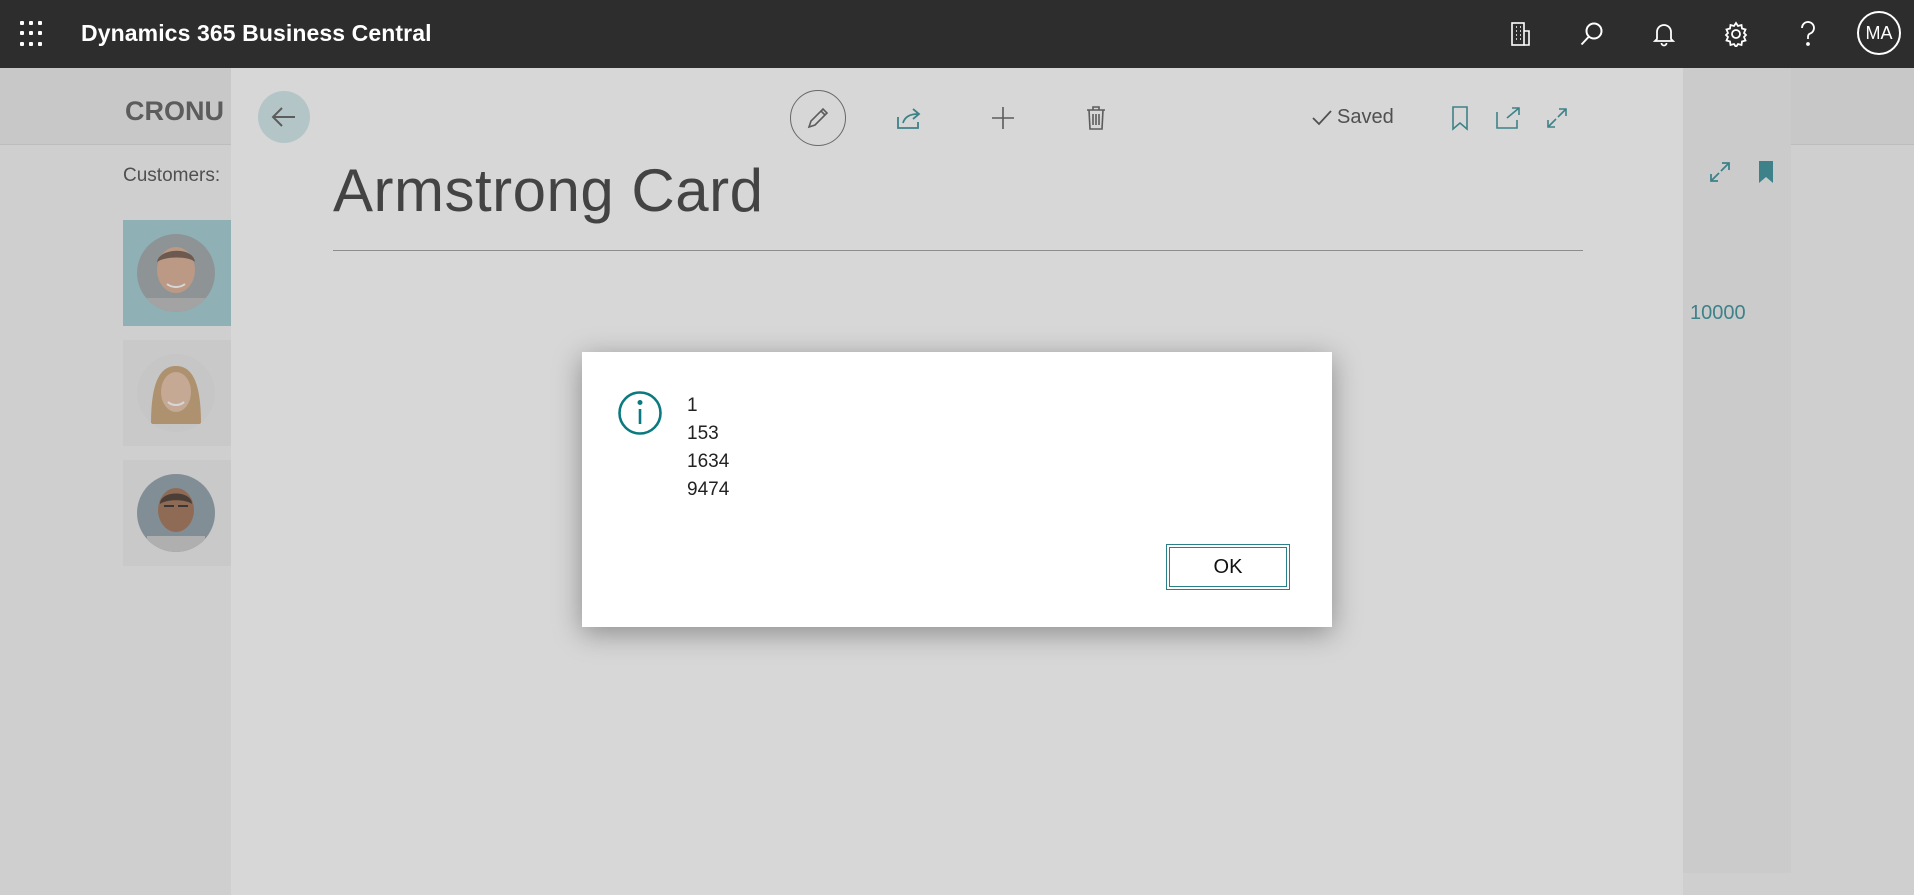 The width and height of the screenshot is (1914, 895). I want to click on message-line: 9474, so click(708, 489).